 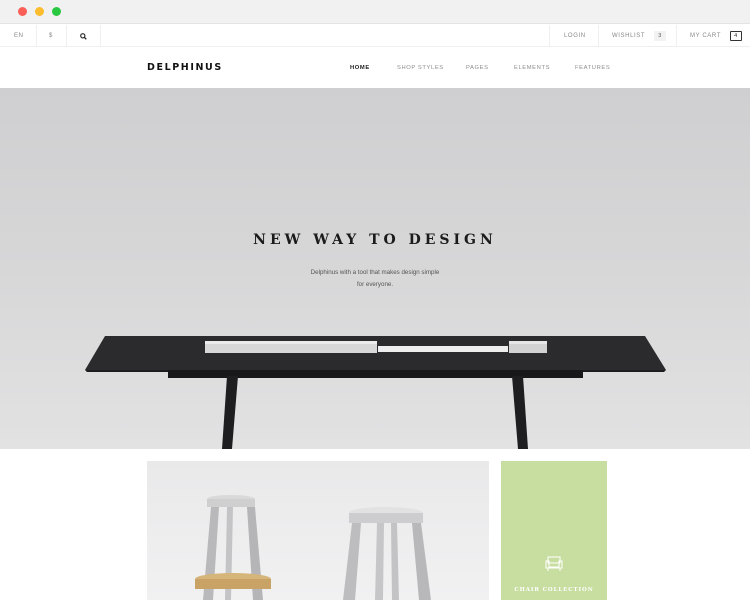 What do you see at coordinates (532, 68) in the screenshot?
I see `nav-item-elements: ELEMENTS` at bounding box center [532, 68].